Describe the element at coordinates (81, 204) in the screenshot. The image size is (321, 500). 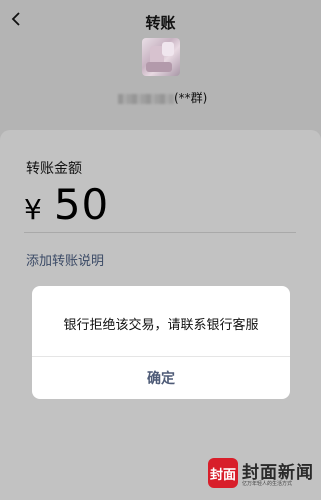
I see `amount-value: 50` at that location.